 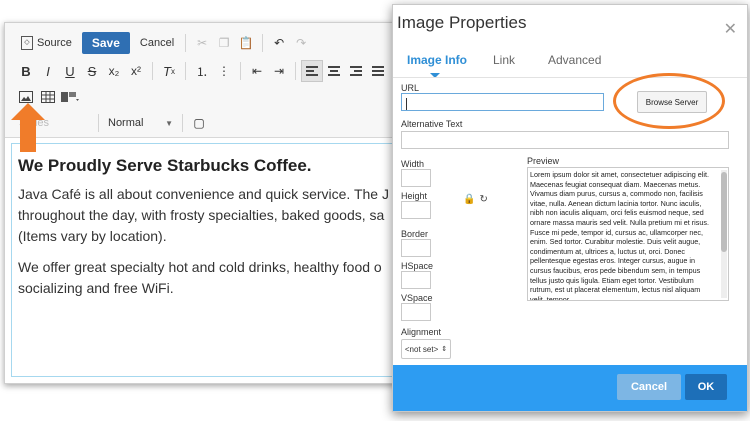 What do you see at coordinates (669, 101) in the screenshot?
I see `annotation-oval` at bounding box center [669, 101].